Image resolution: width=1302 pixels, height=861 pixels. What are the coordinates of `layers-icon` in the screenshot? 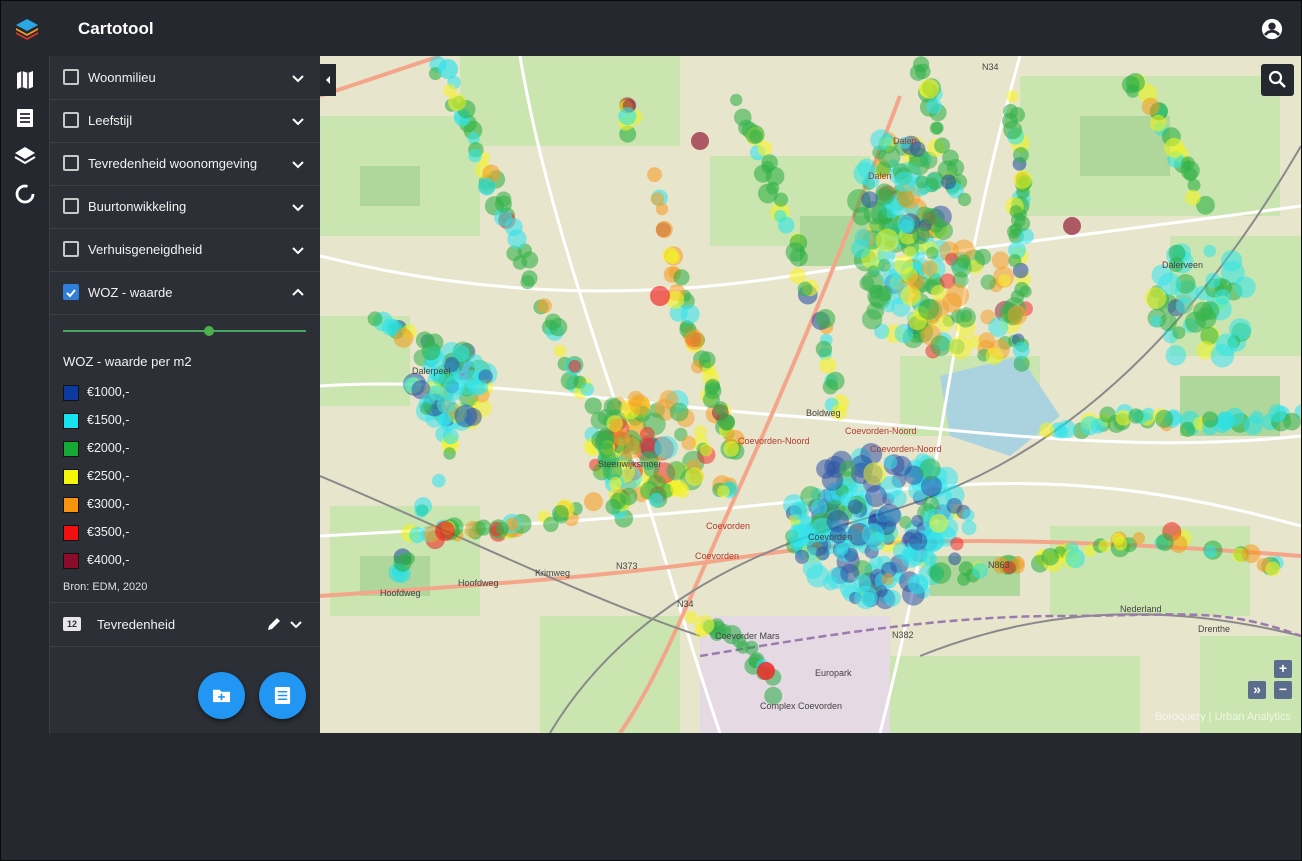 It's located at (25, 156).